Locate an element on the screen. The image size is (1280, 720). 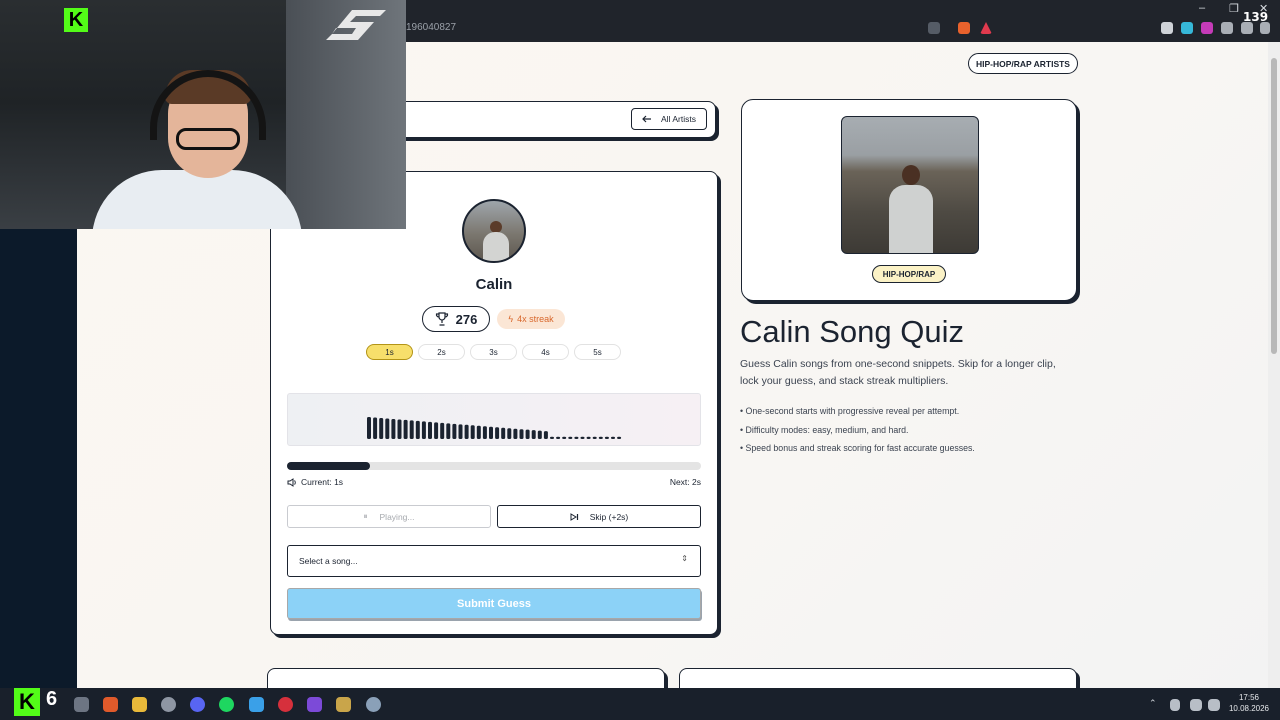
pause-icon: ⏸ is located at coordinates (365, 516).